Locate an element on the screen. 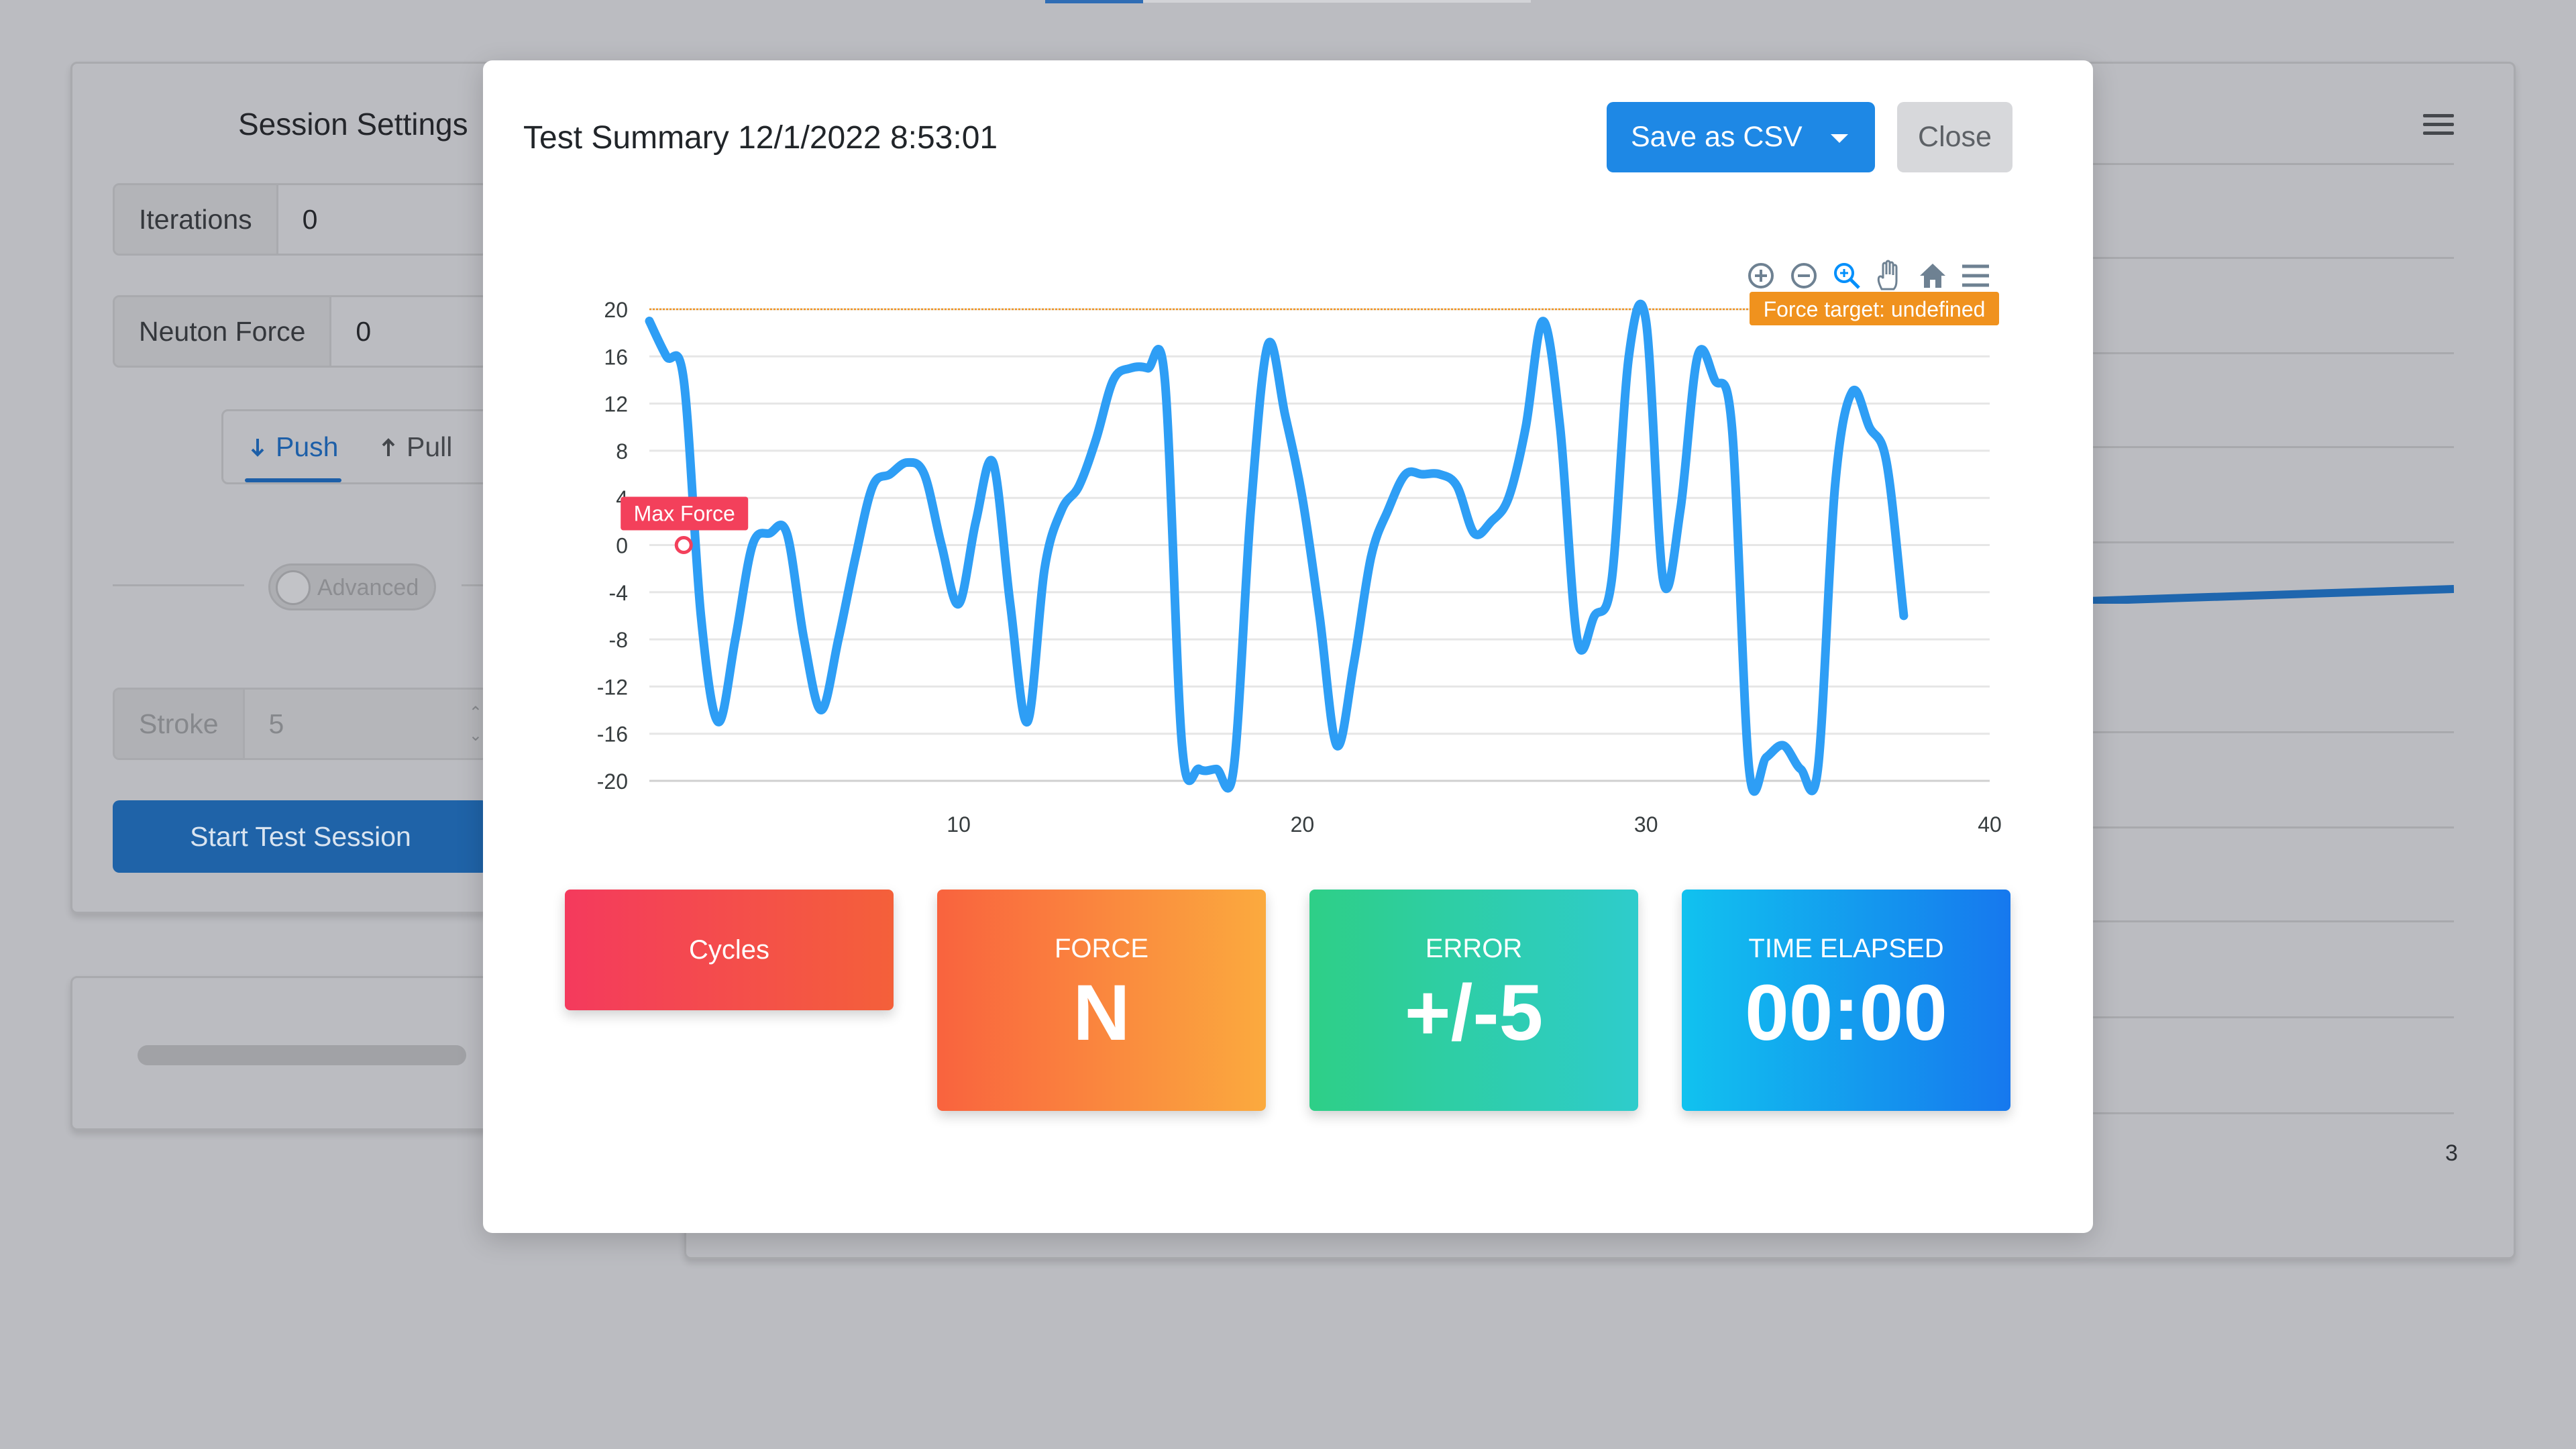 The image size is (2576, 1449). background-x-tick: 3 is located at coordinates (2451, 1153).